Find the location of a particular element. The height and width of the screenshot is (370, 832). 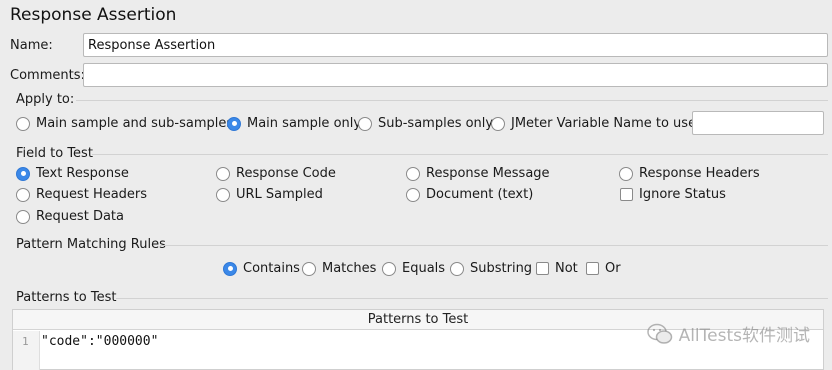

field-response-code-label: Response Code is located at coordinates (286, 173).